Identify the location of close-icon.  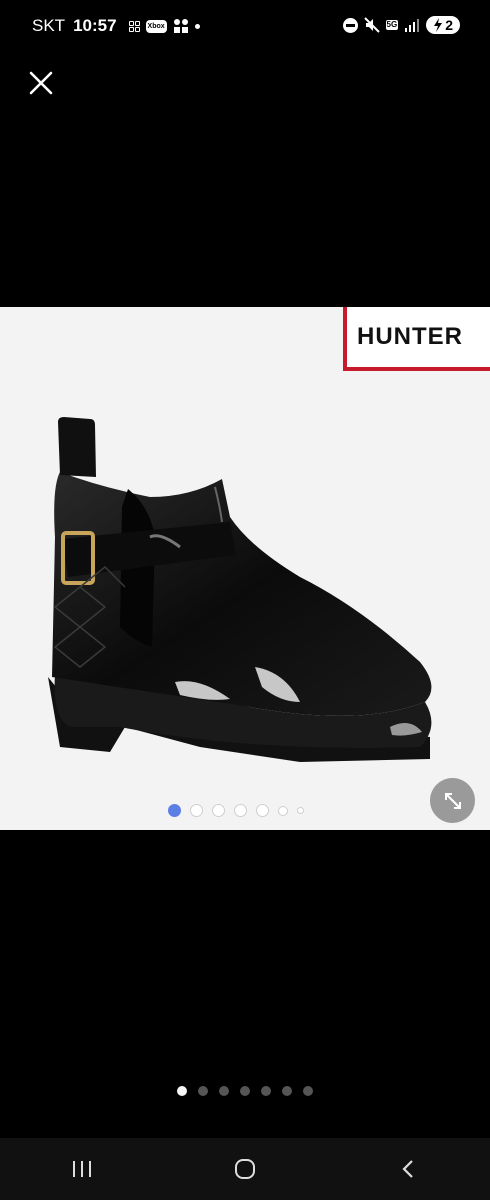
(41, 83).